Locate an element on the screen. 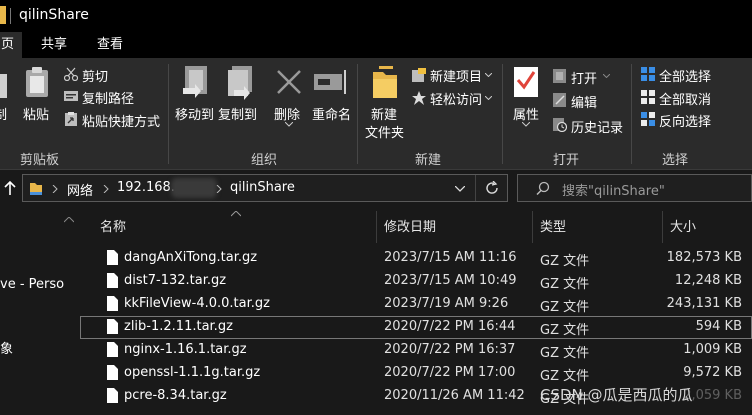 The width and height of the screenshot is (752, 415). ribbon-tabs: 页 共享 查看 is located at coordinates (376, 45).